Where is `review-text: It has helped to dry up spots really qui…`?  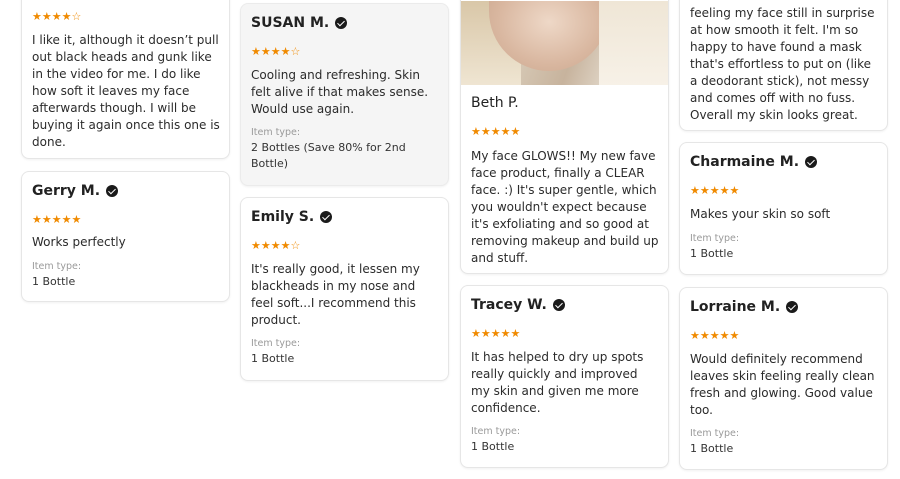 review-text: It has helped to dry up spots really qui… is located at coordinates (557, 382).